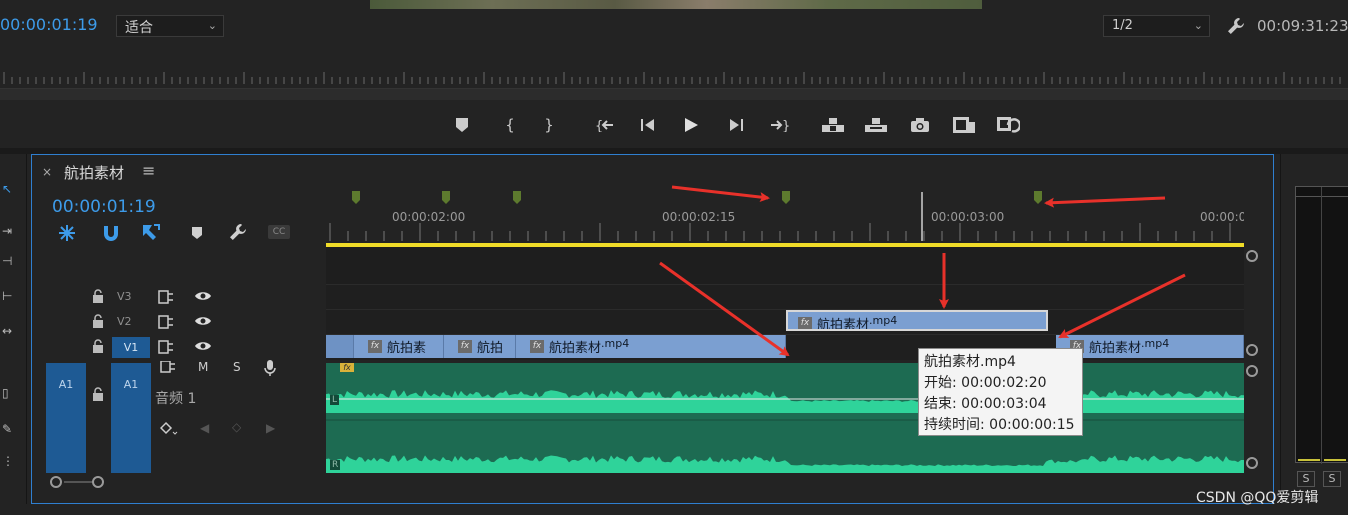  What do you see at coordinates (968, 217) in the screenshot?
I see `ruler-label: 00:00:03:00` at bounding box center [968, 217].